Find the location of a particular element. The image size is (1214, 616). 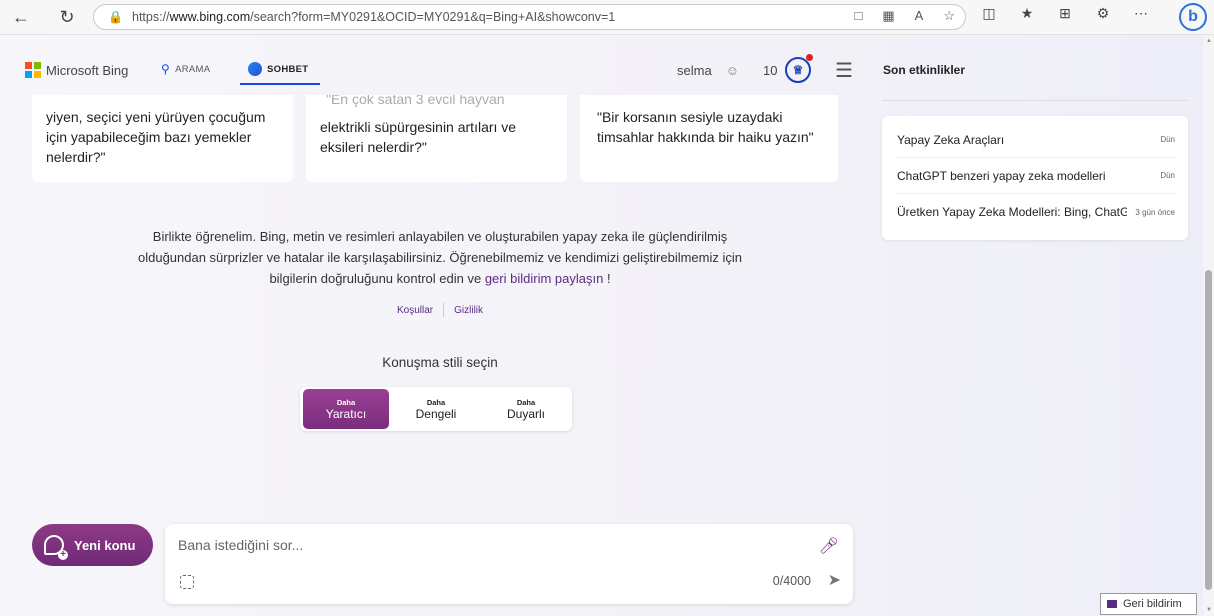

tab-chat: SOHBET is located at coordinates (280, 73).